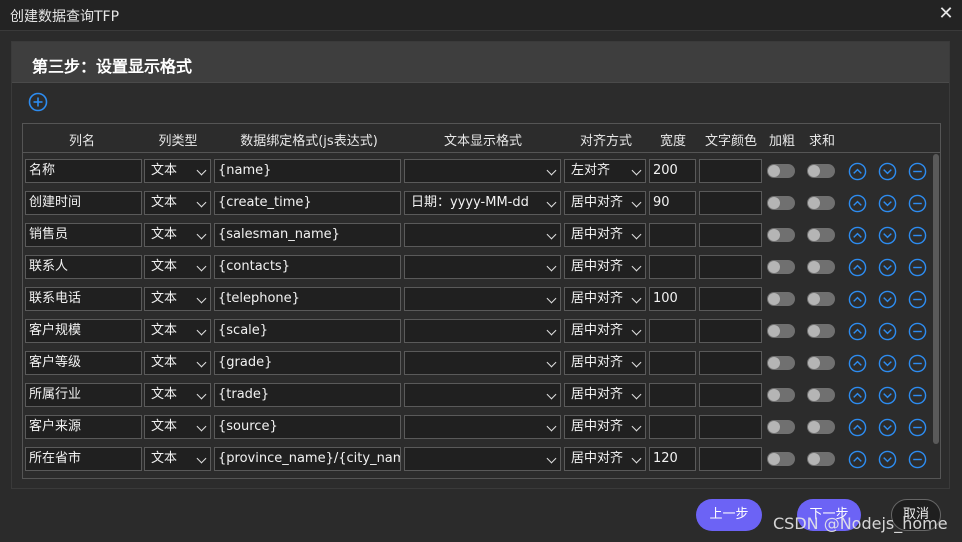 The height and width of the screenshot is (542, 962). What do you see at coordinates (672, 299) in the screenshot?
I see `width-input: 100` at bounding box center [672, 299].